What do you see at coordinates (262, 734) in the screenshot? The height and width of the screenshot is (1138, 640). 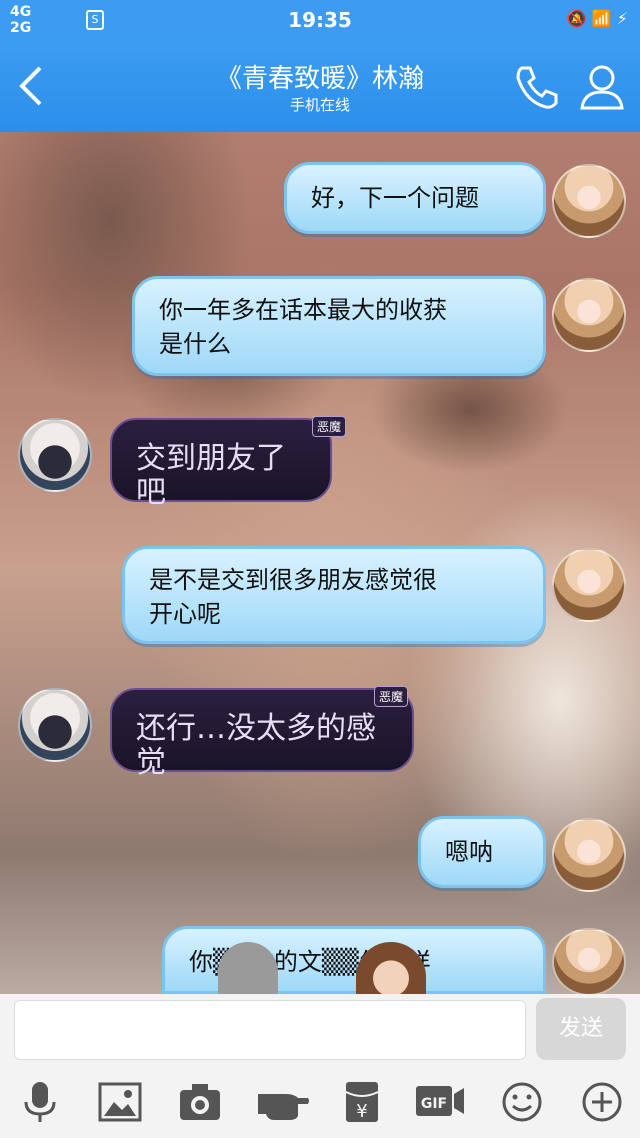 I see `message-bubble-incoming: 还行…没太多的感觉` at bounding box center [262, 734].